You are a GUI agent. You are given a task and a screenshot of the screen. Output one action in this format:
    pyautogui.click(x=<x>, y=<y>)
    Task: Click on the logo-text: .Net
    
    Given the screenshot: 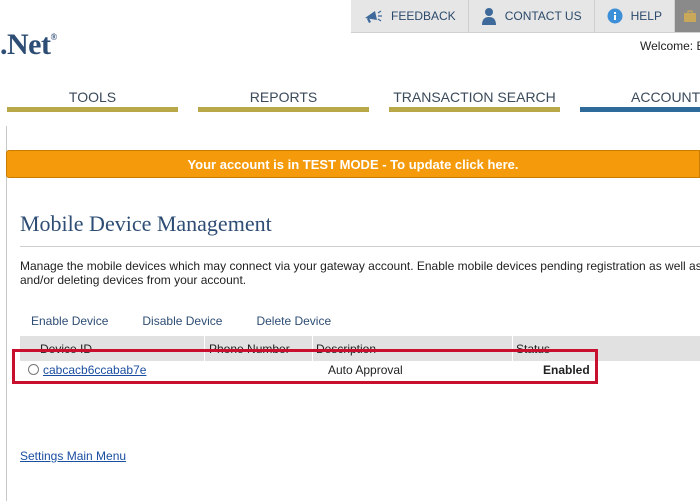 What is the action you would take?
    pyautogui.click(x=25, y=44)
    